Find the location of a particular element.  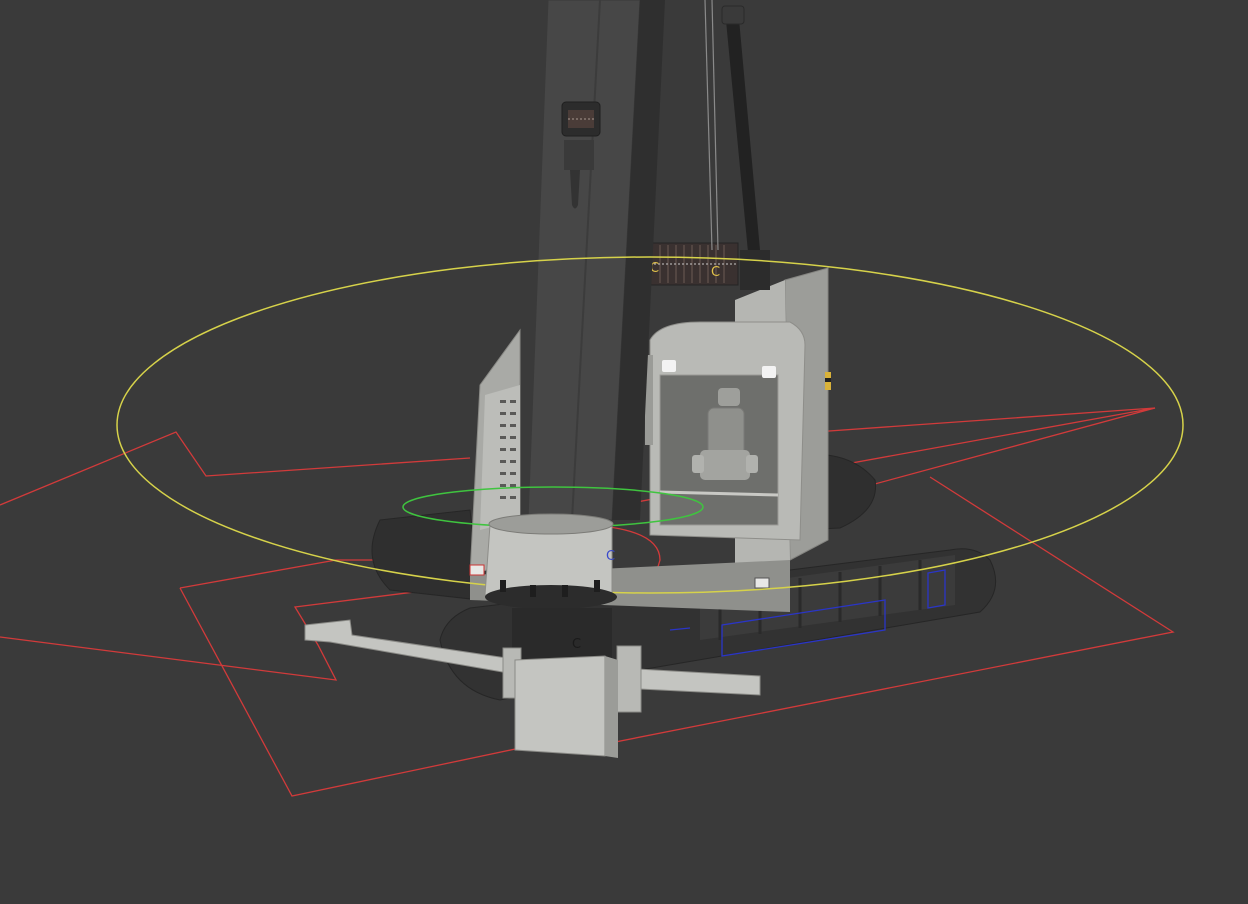

winch-drum: C C is located at coordinates (694, 264).